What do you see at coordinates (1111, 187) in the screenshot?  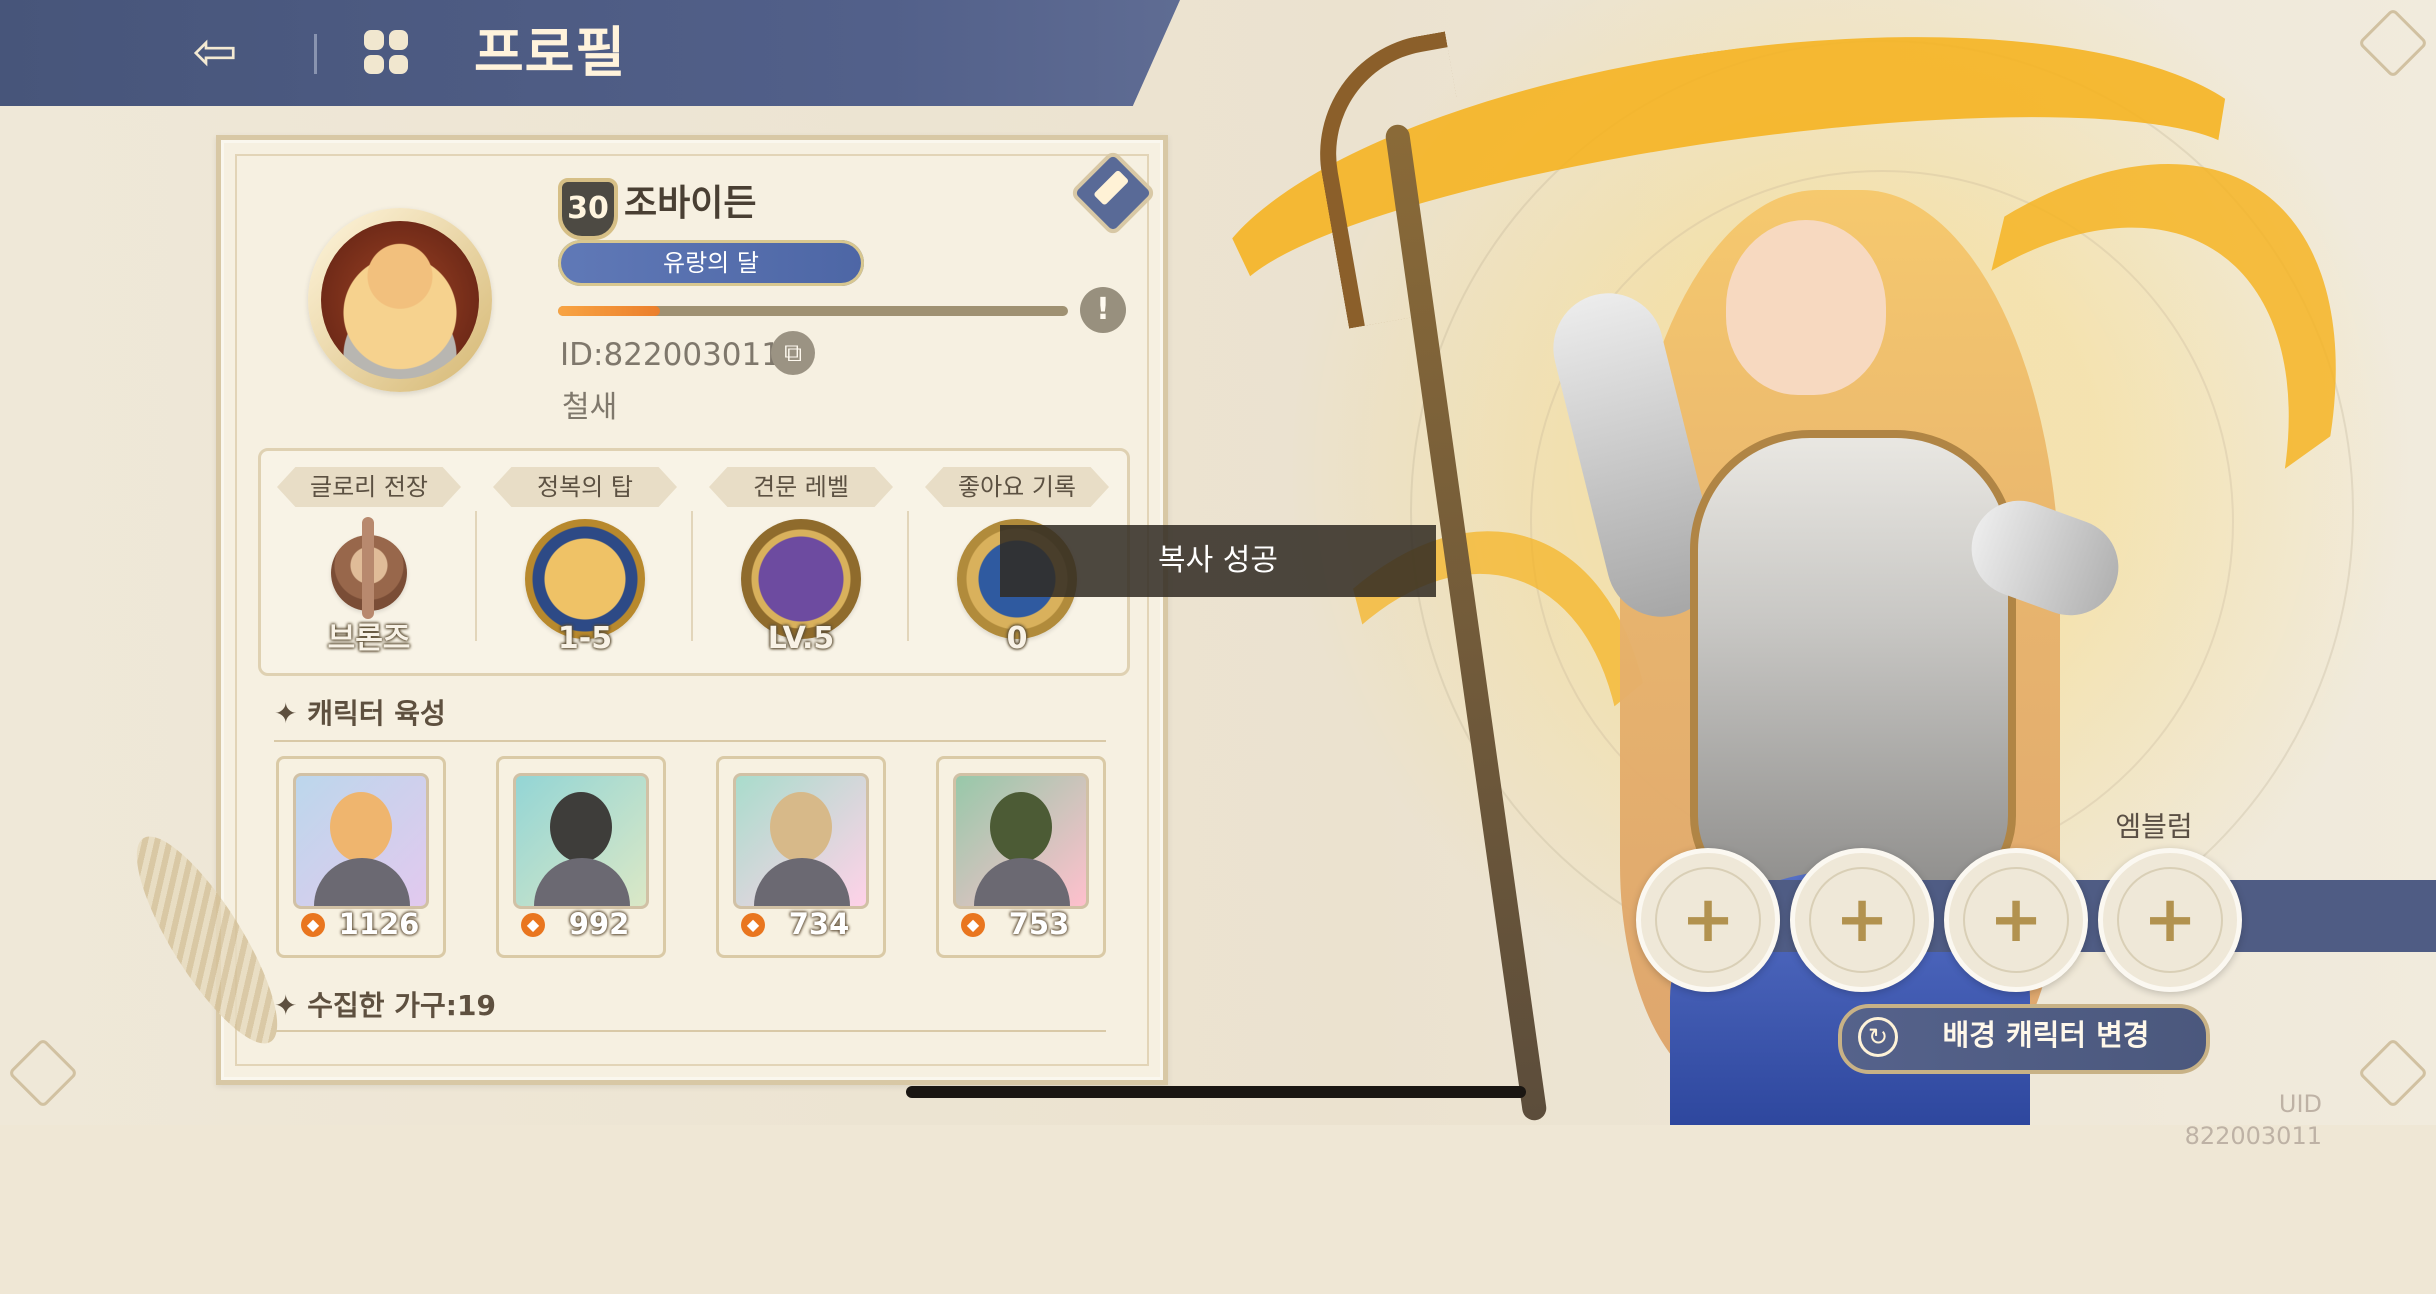 I see `edit-profile-icon-glyph` at bounding box center [1111, 187].